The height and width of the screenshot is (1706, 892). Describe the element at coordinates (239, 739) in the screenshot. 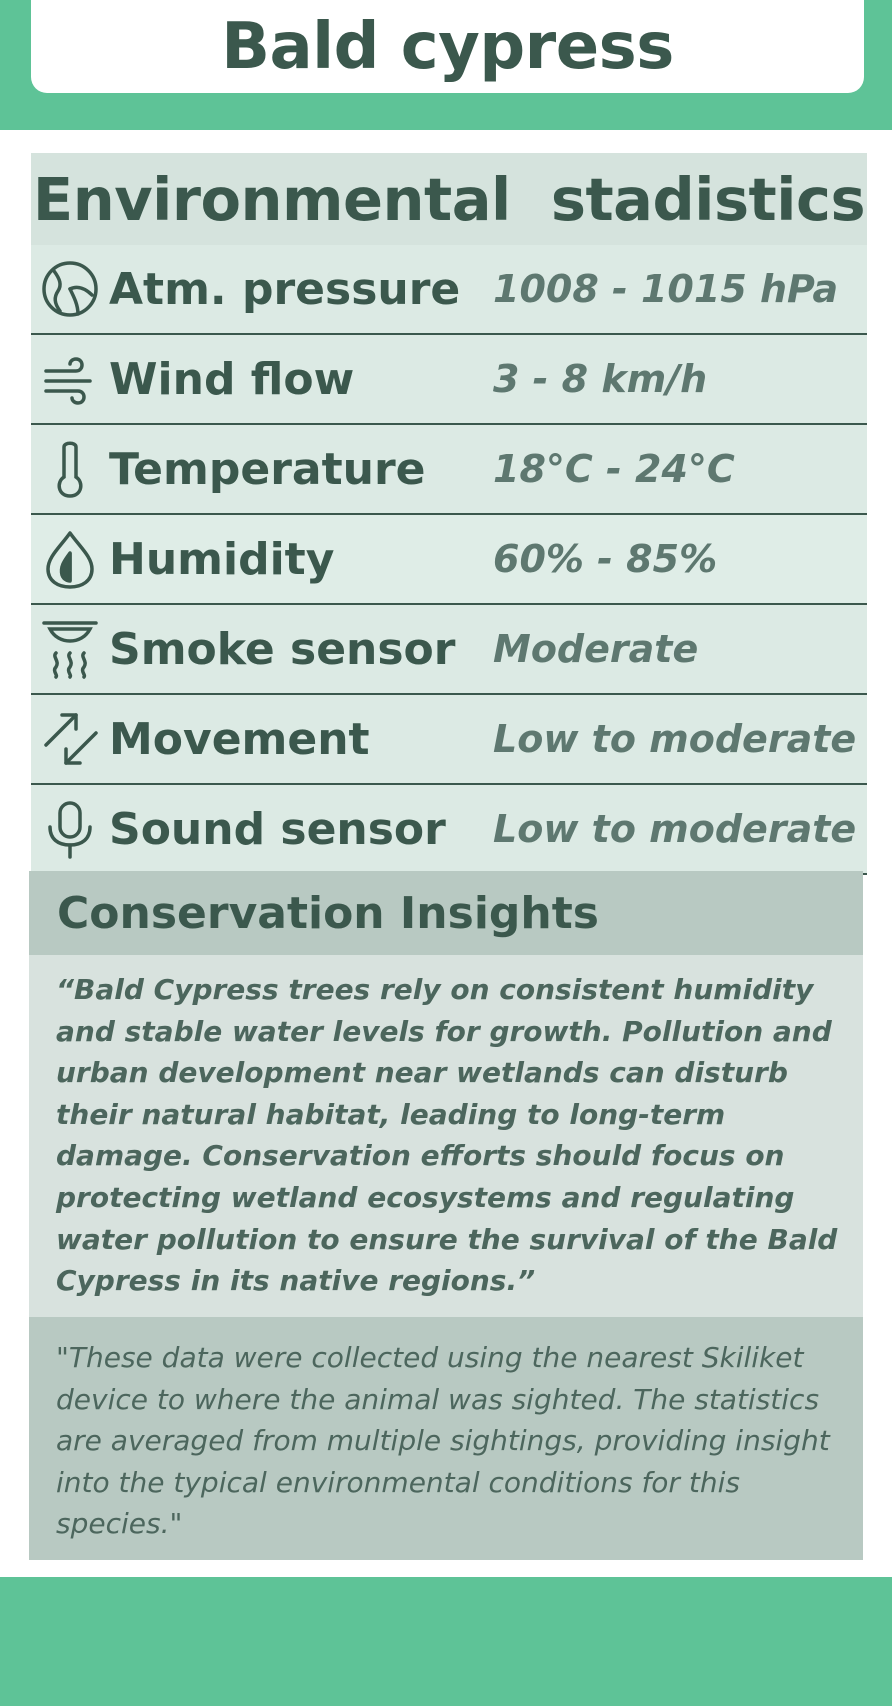

I see `stat-label: Movement` at that location.